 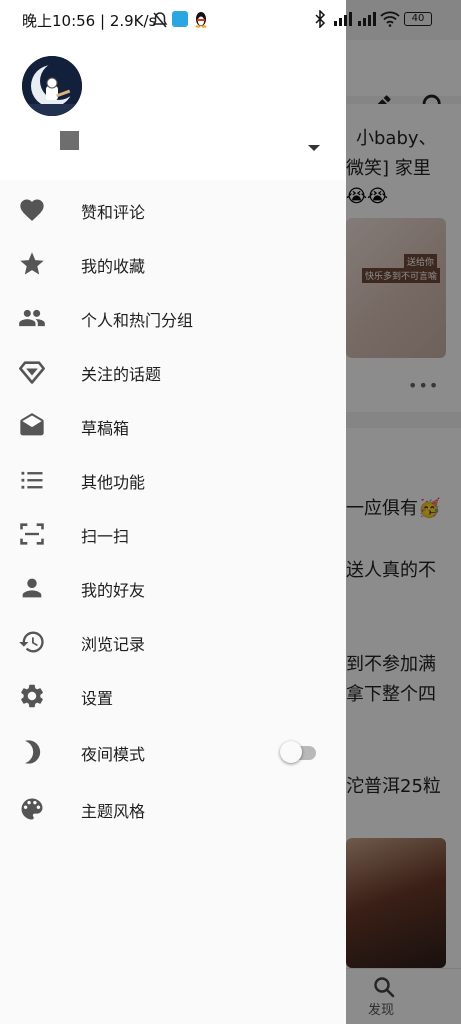 I want to click on notification-muted-icon, so click(x=160, y=20).